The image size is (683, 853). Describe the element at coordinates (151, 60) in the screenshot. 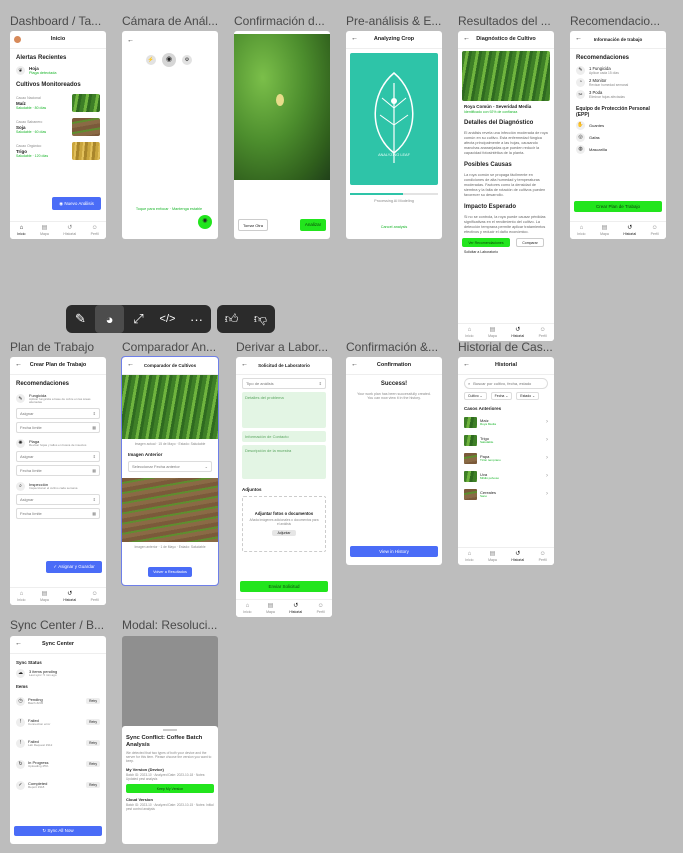

I see `flash-icon: ⚡` at that location.